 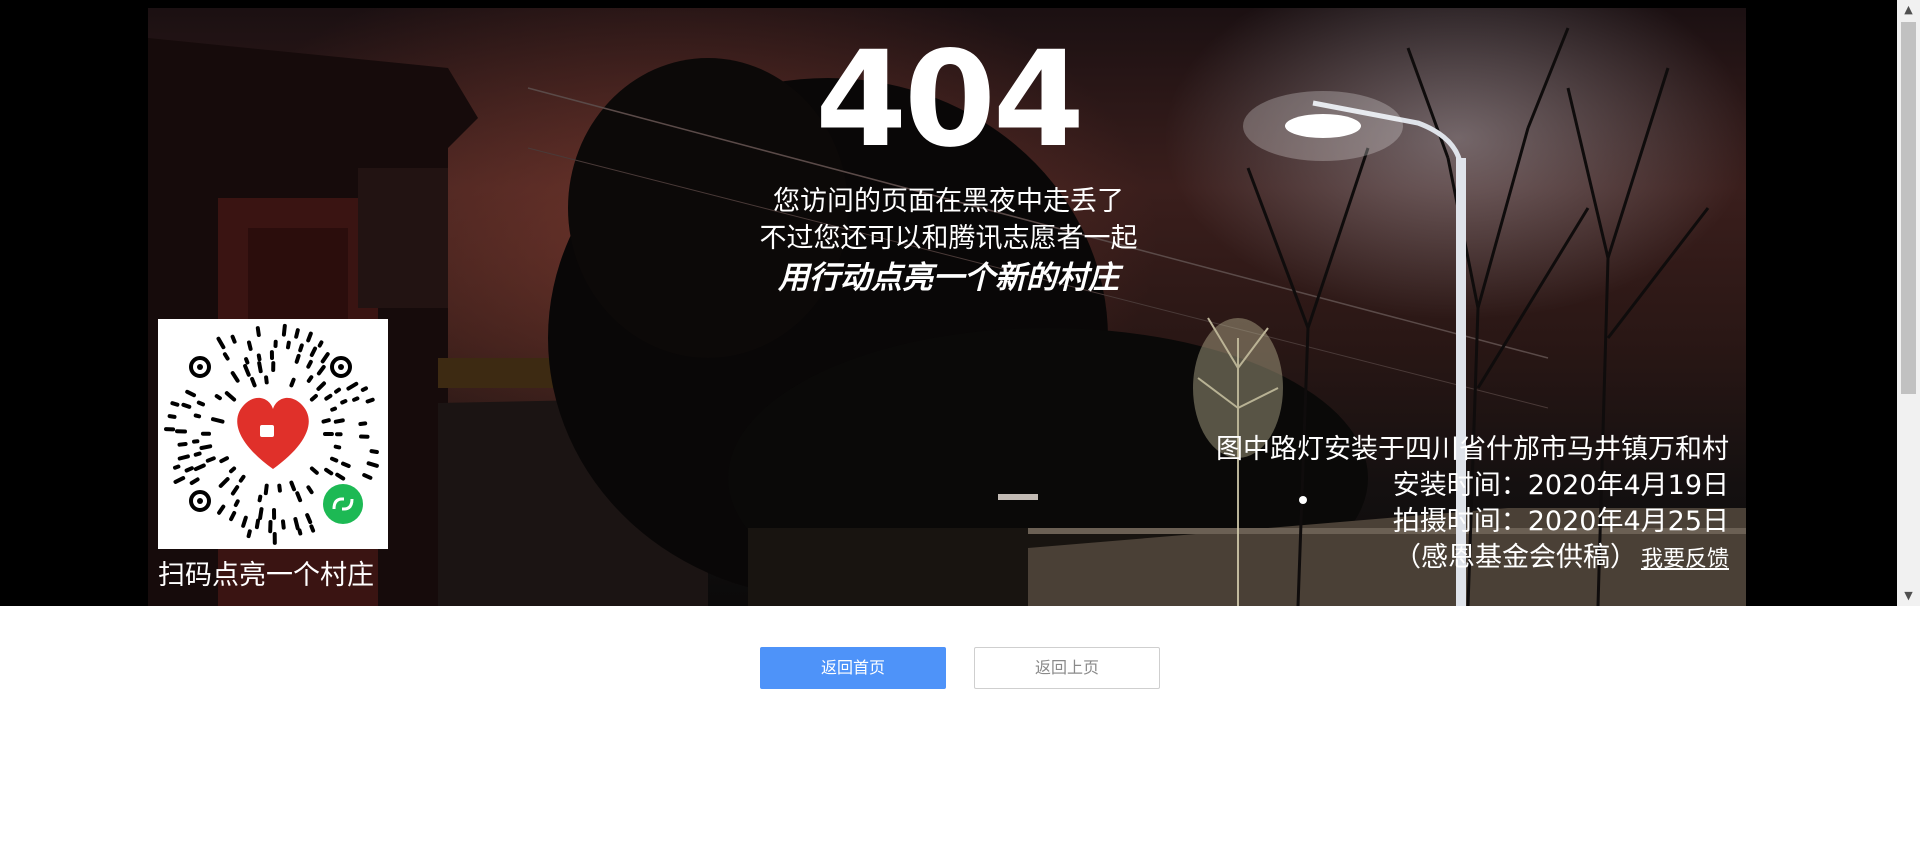 What do you see at coordinates (1908, 208) in the screenshot?
I see `scrollbar-thumb` at bounding box center [1908, 208].